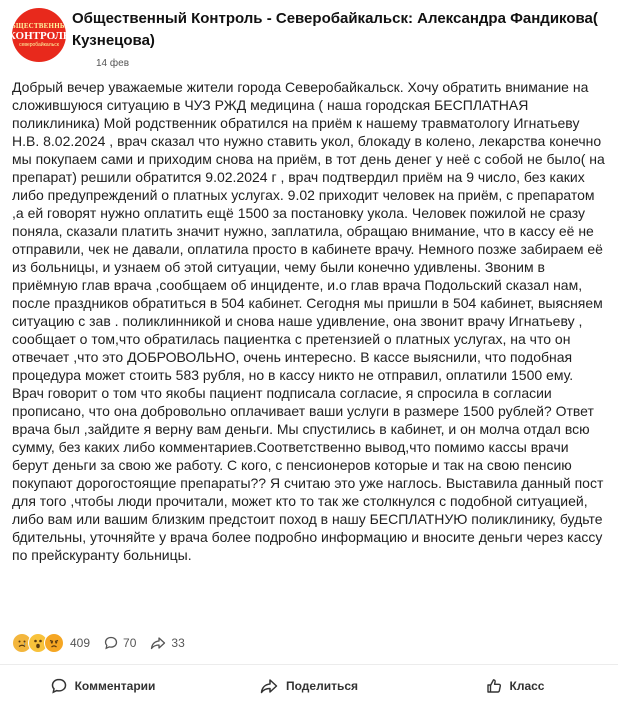 This screenshot has width=618, height=704. I want to click on post-date: 14 фев, so click(112, 63).